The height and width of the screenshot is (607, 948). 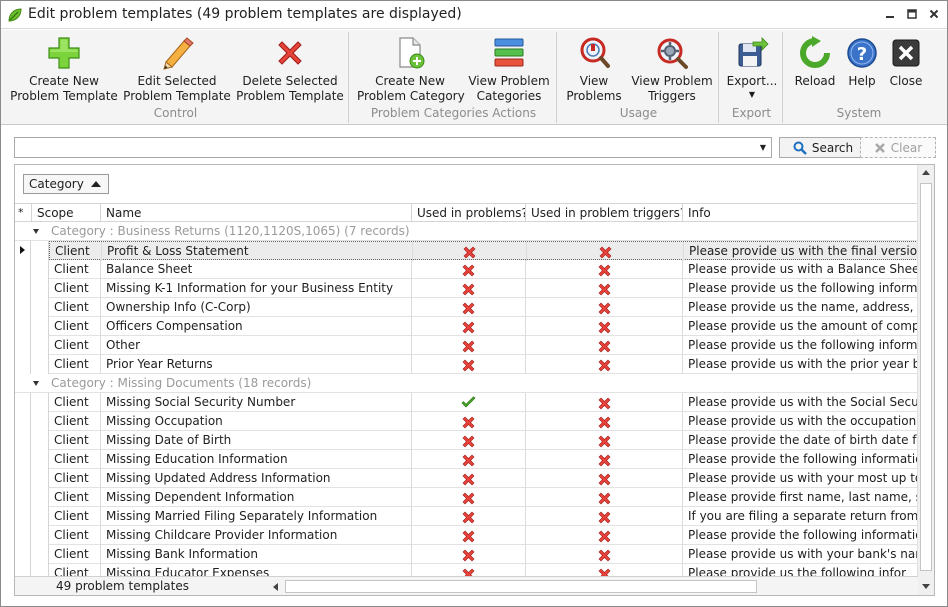 What do you see at coordinates (800, 307) in the screenshot?
I see `cell-info: Please provide us the name, address, SS#` at bounding box center [800, 307].